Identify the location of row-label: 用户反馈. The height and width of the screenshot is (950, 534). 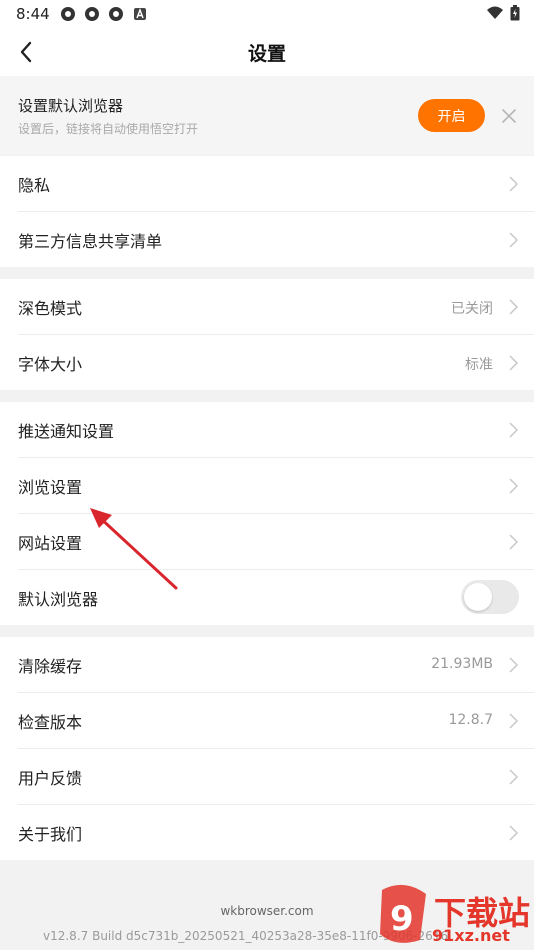
(50, 778).